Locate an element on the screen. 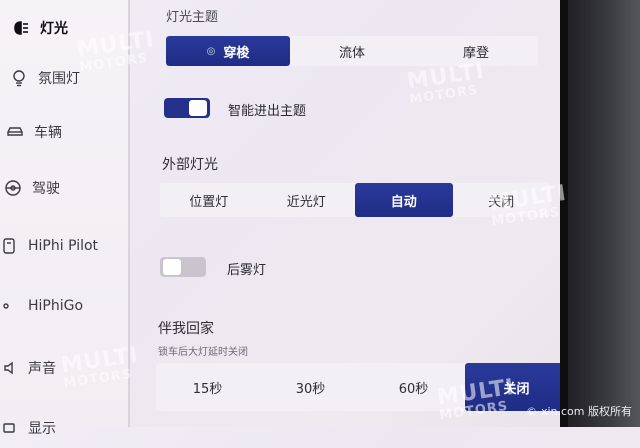 The height and width of the screenshot is (448, 640). display-icon is located at coordinates (9, 428).